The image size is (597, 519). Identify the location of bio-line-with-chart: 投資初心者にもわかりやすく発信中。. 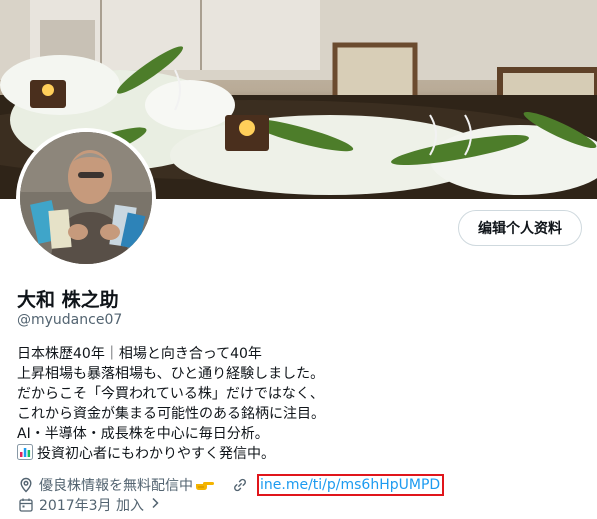
(237, 454).